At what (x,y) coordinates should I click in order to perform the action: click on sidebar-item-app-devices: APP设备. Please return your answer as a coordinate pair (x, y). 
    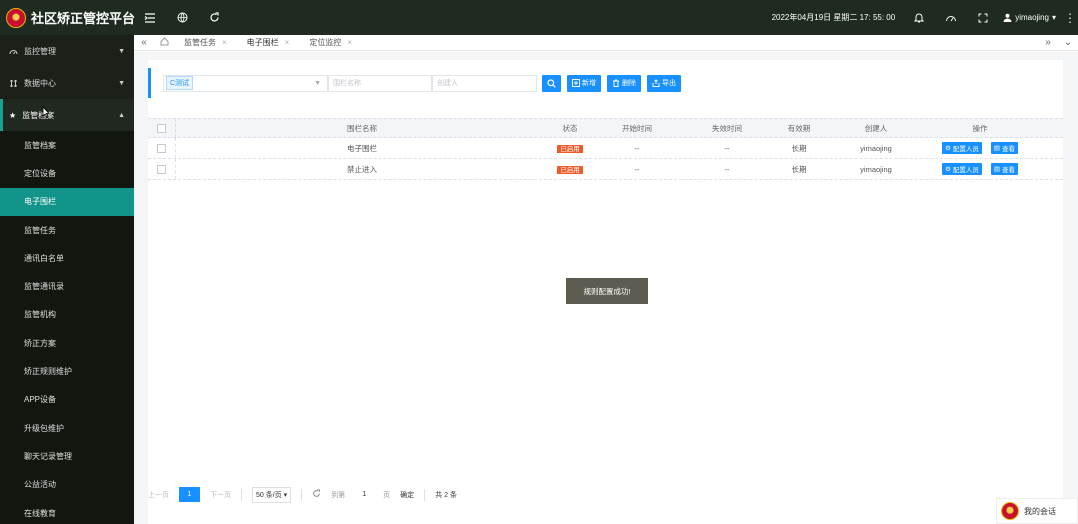
    Looking at the image, I should click on (67, 400).